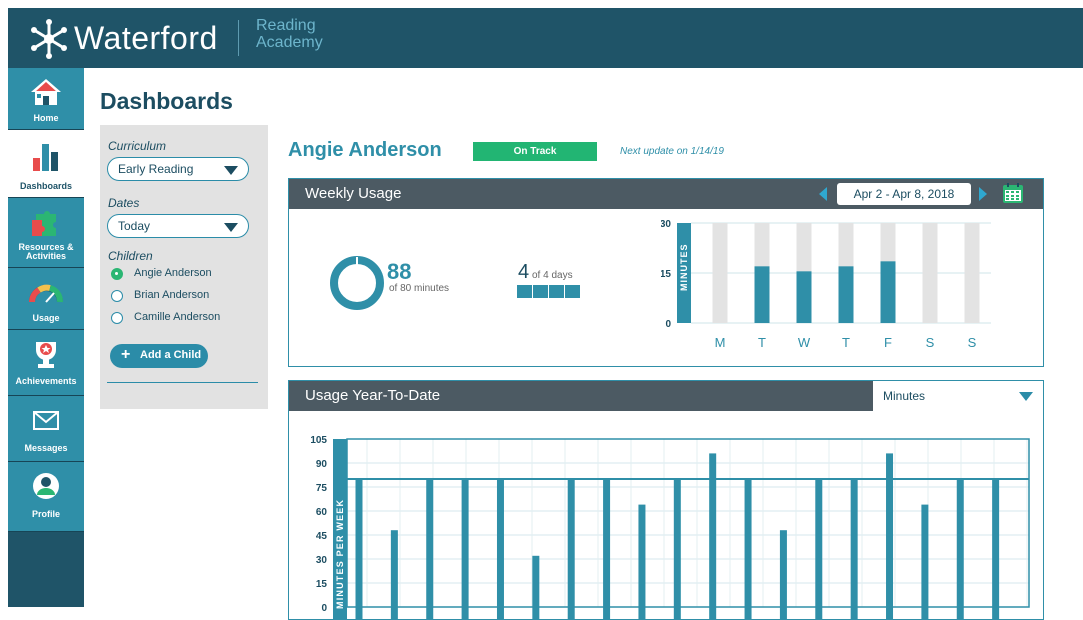 The image size is (1083, 620). I want to click on sidebar-item-label: Dashboards, so click(45, 186).